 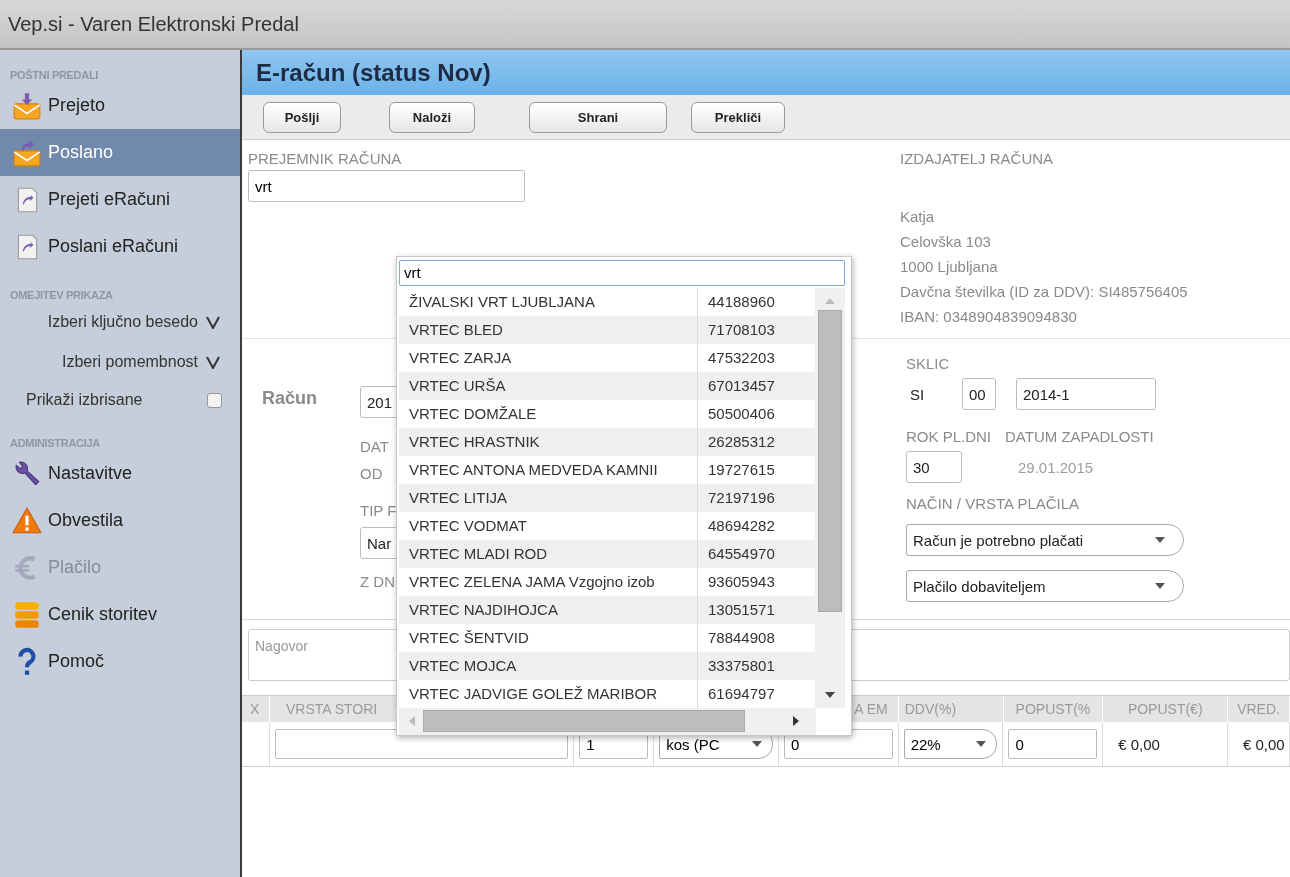 What do you see at coordinates (548, 553) in the screenshot?
I see `company-name: VRTEC MLADI ROD` at bounding box center [548, 553].